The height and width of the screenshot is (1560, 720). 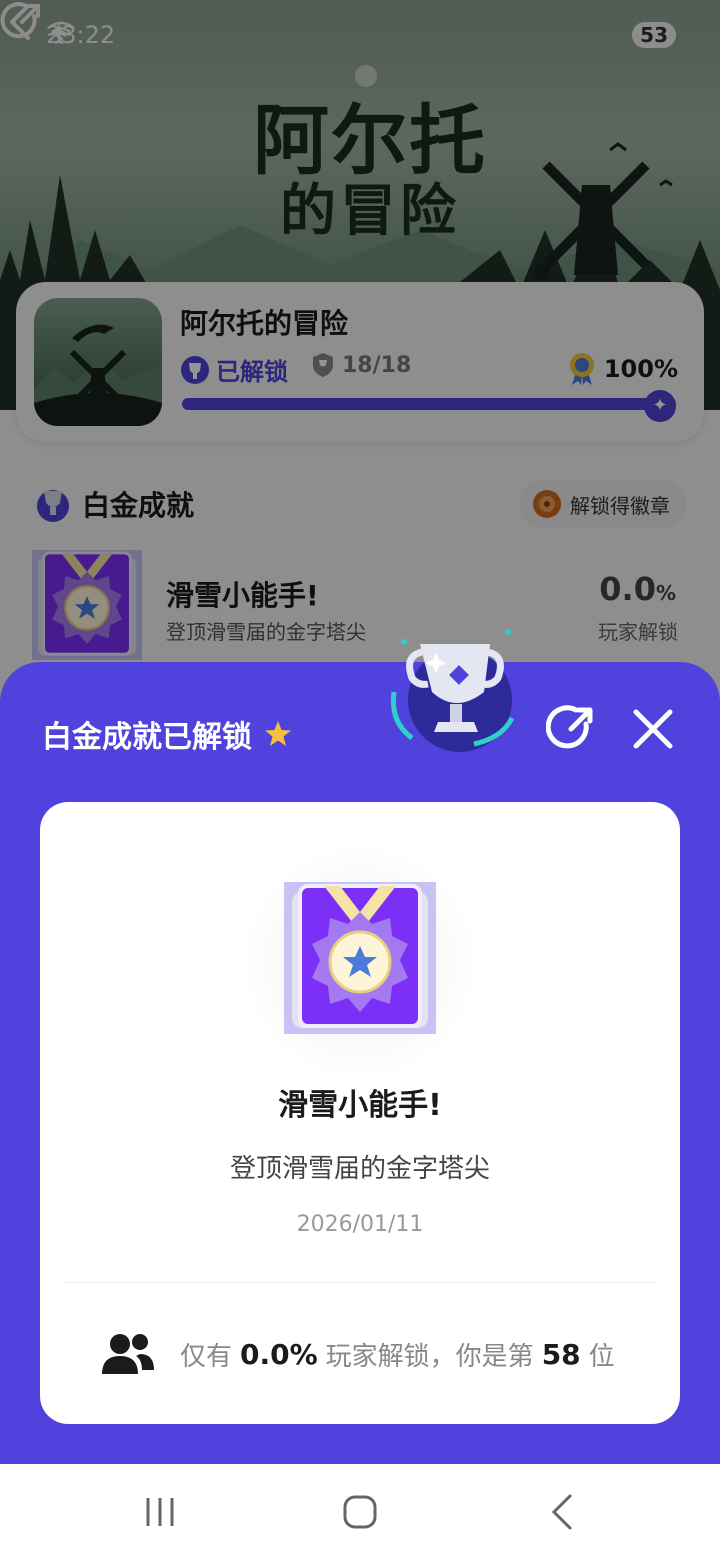 What do you see at coordinates (360, 1105) in the screenshot?
I see `achievement-title: 滑雪小能手!` at bounding box center [360, 1105].